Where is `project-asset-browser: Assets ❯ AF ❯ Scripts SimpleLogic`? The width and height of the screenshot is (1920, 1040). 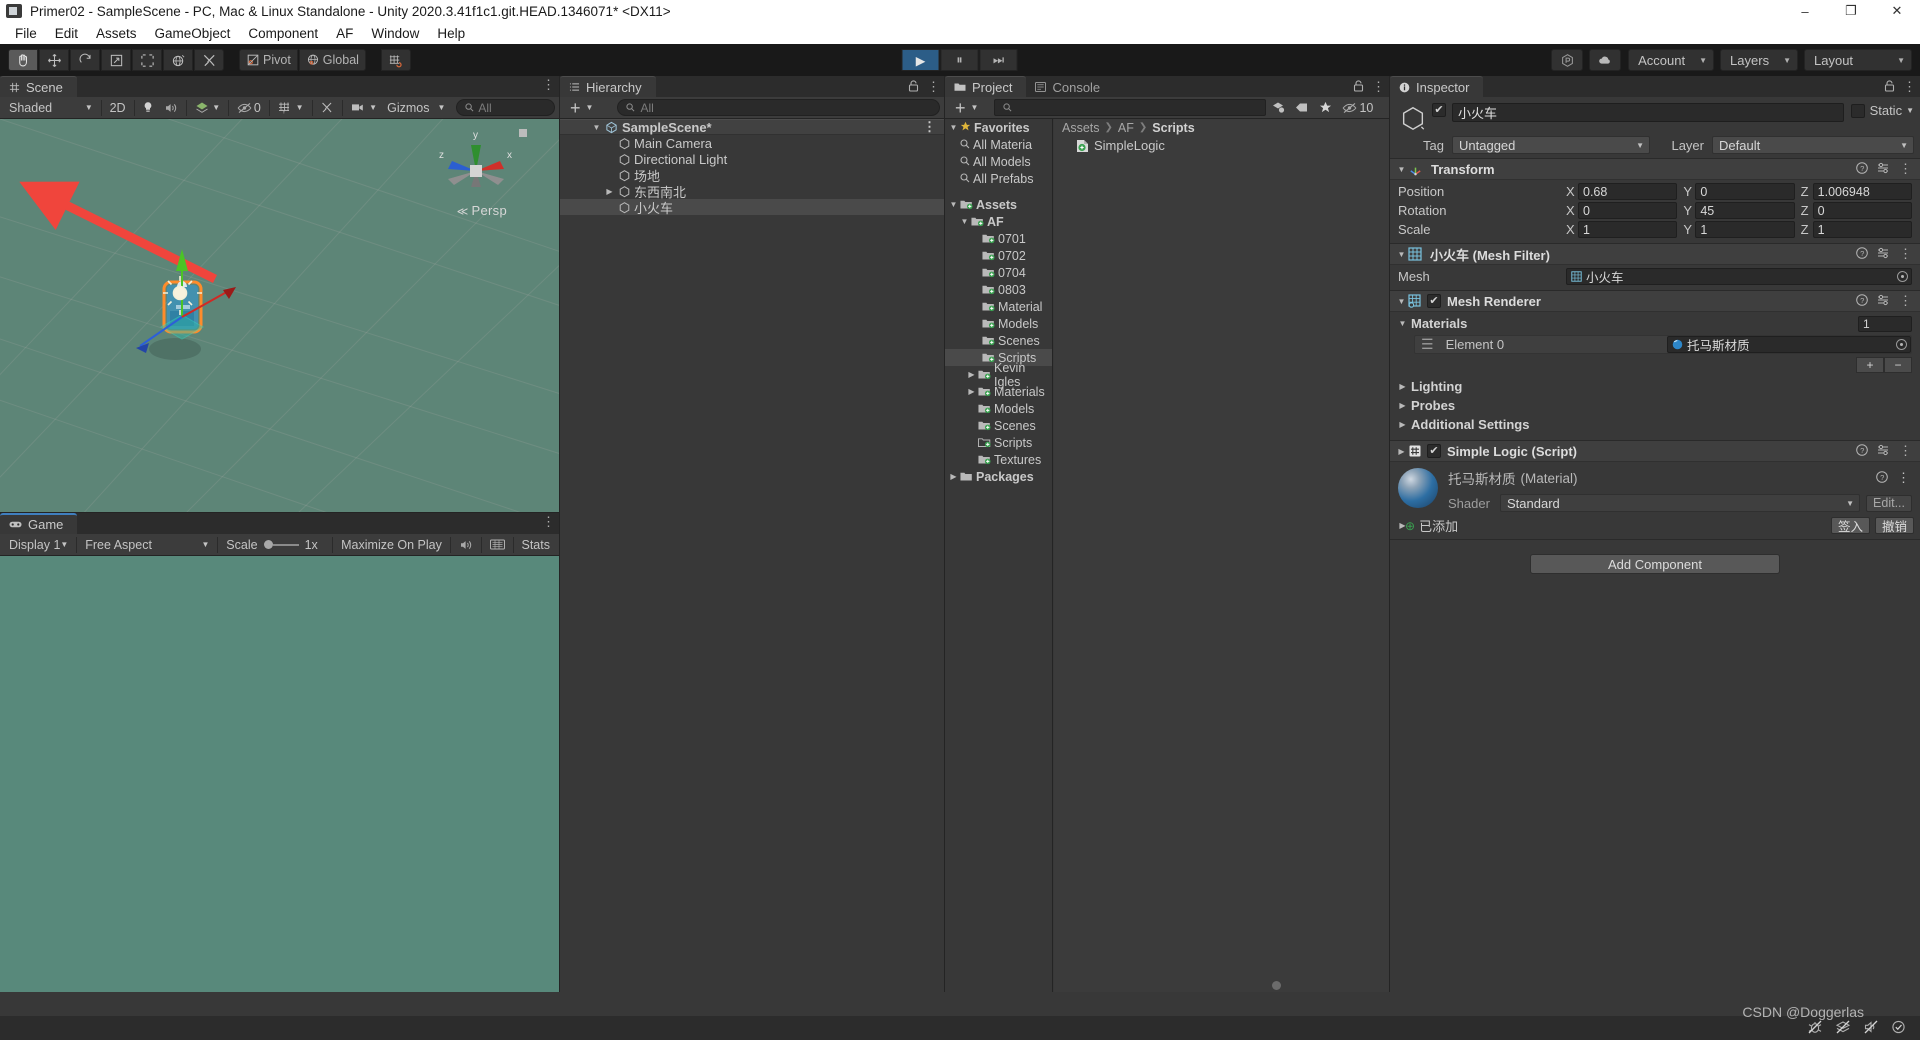 project-asset-browser: Assets ❯ AF ❯ Scripts SimpleLogic is located at coordinates (1221, 555).